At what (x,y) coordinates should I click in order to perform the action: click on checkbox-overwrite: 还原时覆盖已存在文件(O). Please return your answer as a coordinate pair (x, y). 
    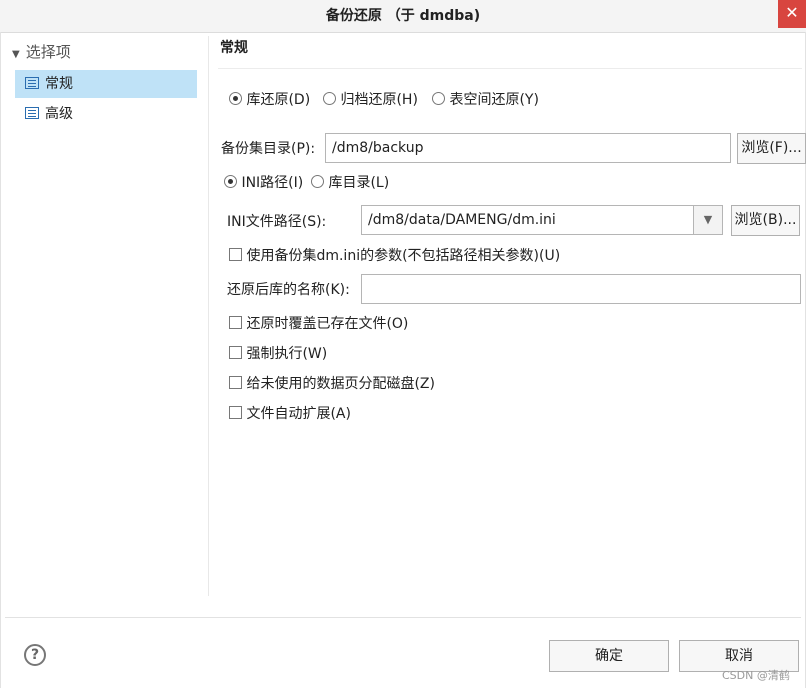
    Looking at the image, I should click on (318, 324).